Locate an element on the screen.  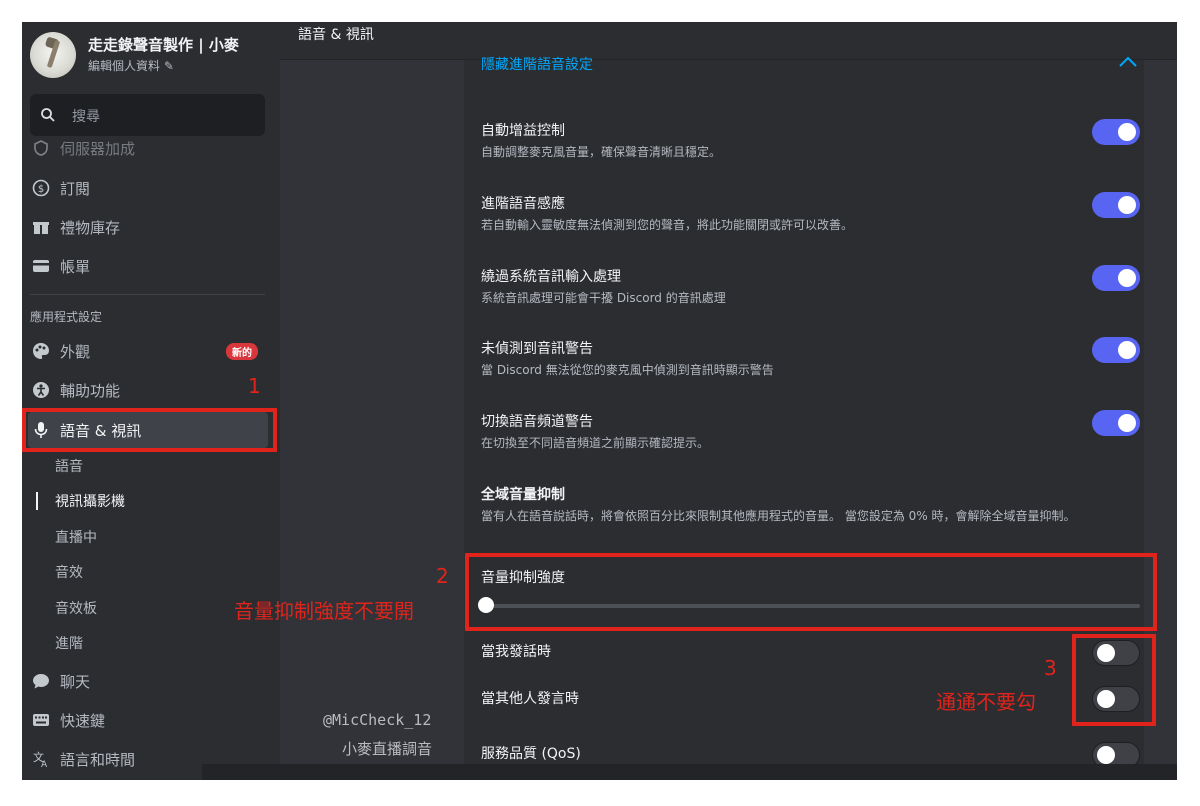
option-title-auto-gain: 自動增益控制 is located at coordinates (523, 131).